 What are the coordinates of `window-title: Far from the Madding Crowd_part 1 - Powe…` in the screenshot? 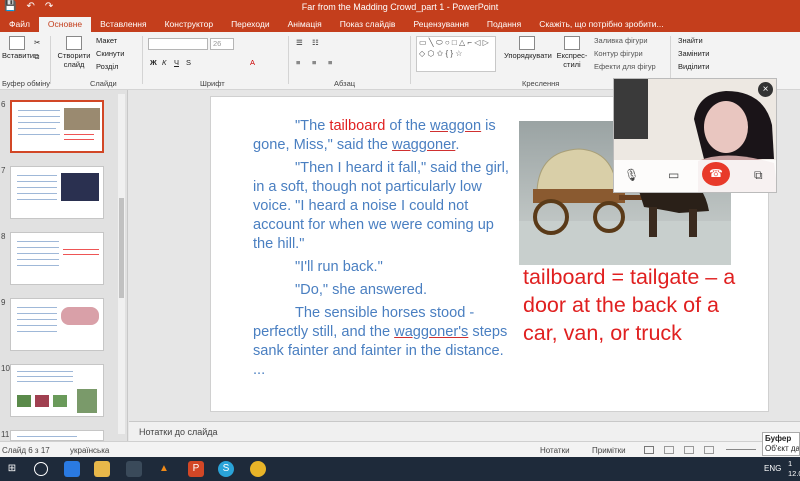 It's located at (400, 7).